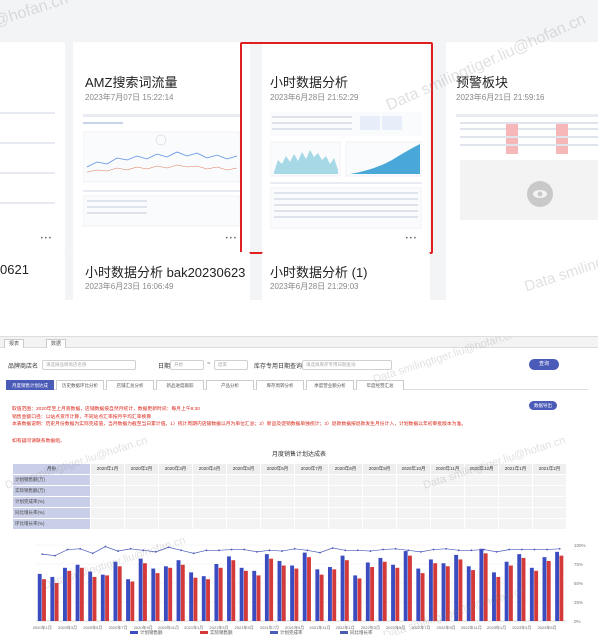 This screenshot has height=635, width=598. What do you see at coordinates (89, 365) in the screenshot?
I see `store-select: 请选择品牌商店名称` at bounding box center [89, 365].